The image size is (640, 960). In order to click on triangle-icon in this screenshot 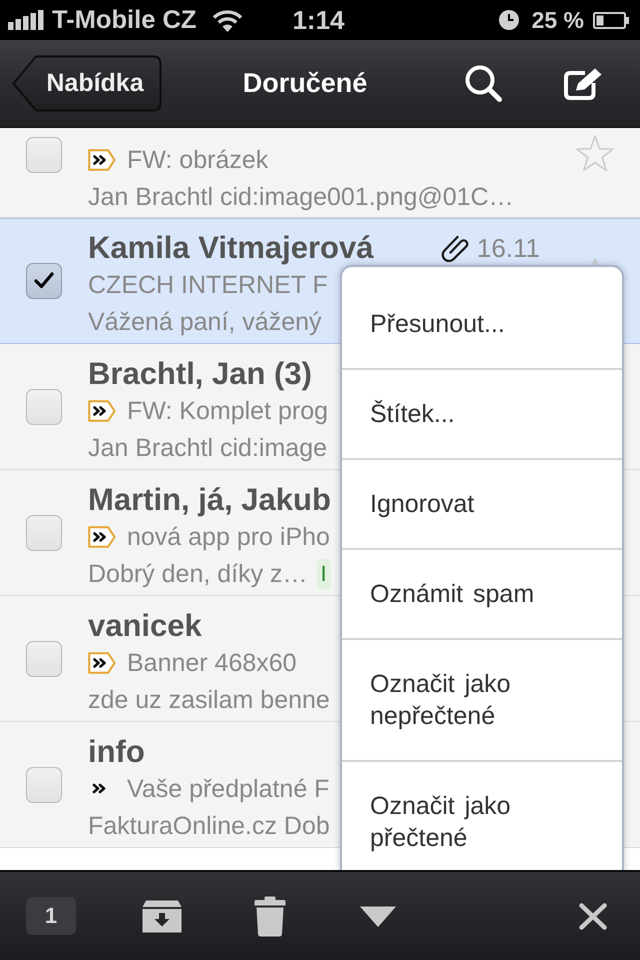, I will do `click(378, 916)`.